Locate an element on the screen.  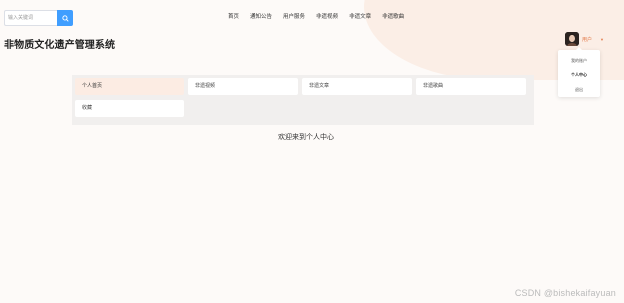
user-menu-trigger: 用户 ▼ is located at coordinates (584, 39).